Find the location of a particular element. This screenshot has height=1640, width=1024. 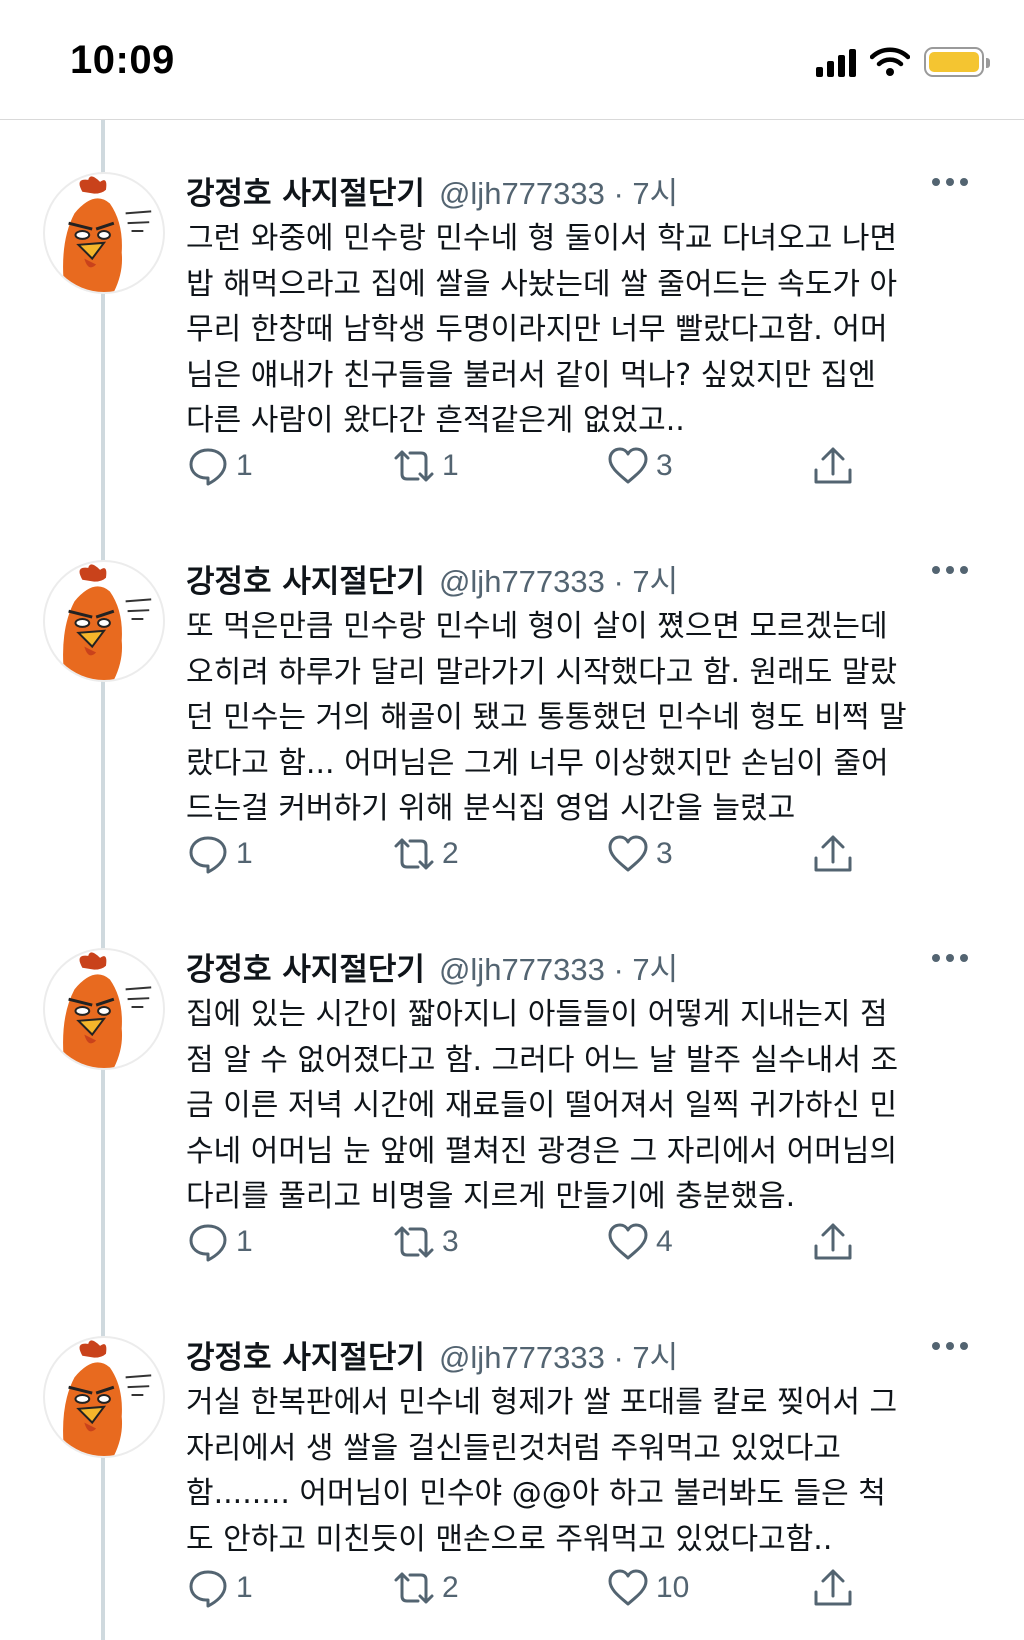

status-time: 10:09 is located at coordinates (122, 60).